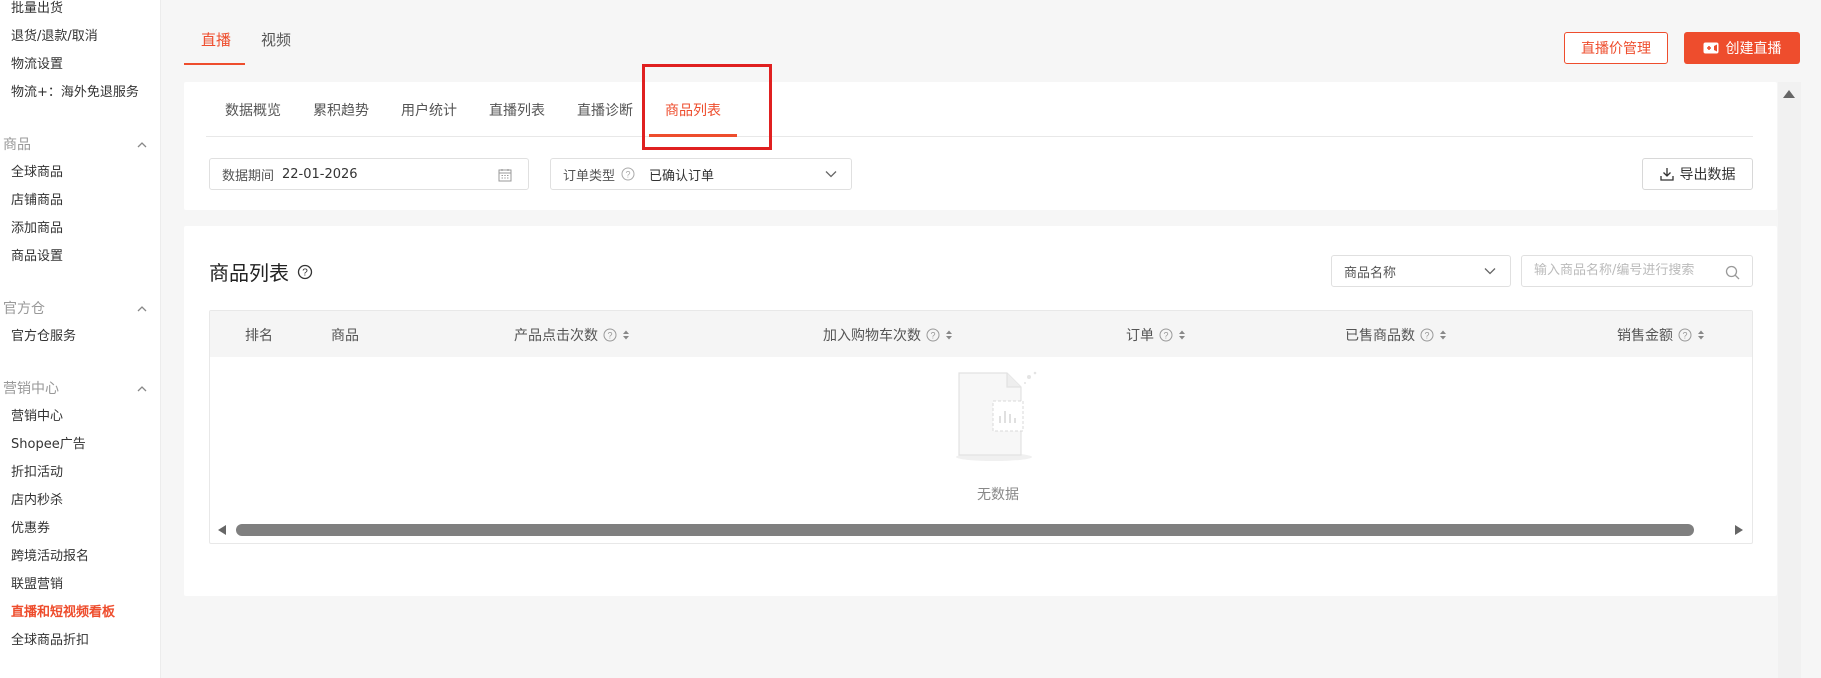  Describe the element at coordinates (996, 416) in the screenshot. I see `empty-data-icon` at that location.